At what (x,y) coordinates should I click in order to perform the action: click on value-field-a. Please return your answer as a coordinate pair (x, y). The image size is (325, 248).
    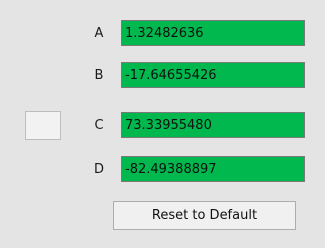
    Looking at the image, I should click on (213, 33).